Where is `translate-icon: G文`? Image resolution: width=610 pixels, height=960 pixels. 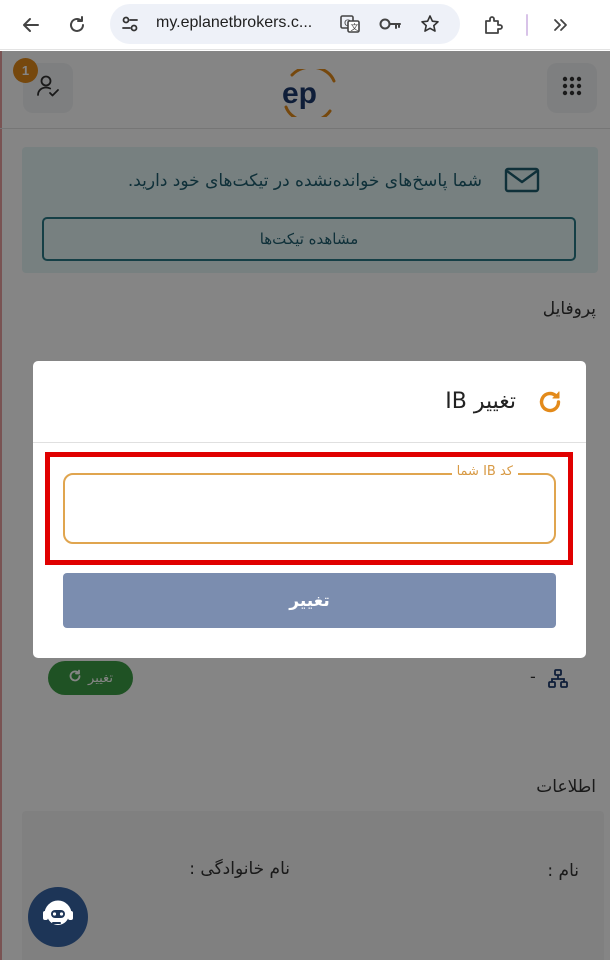
translate-icon: G文 is located at coordinates (350, 24).